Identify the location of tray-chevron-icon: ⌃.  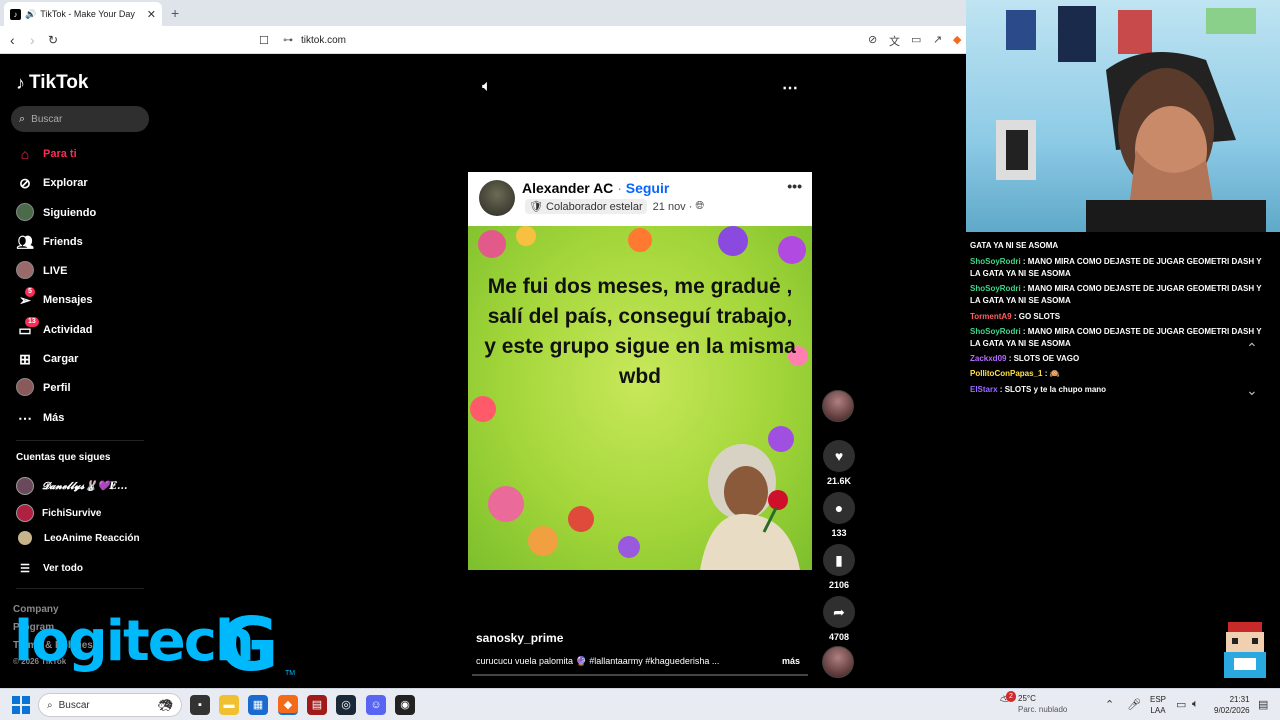
(1109, 704).